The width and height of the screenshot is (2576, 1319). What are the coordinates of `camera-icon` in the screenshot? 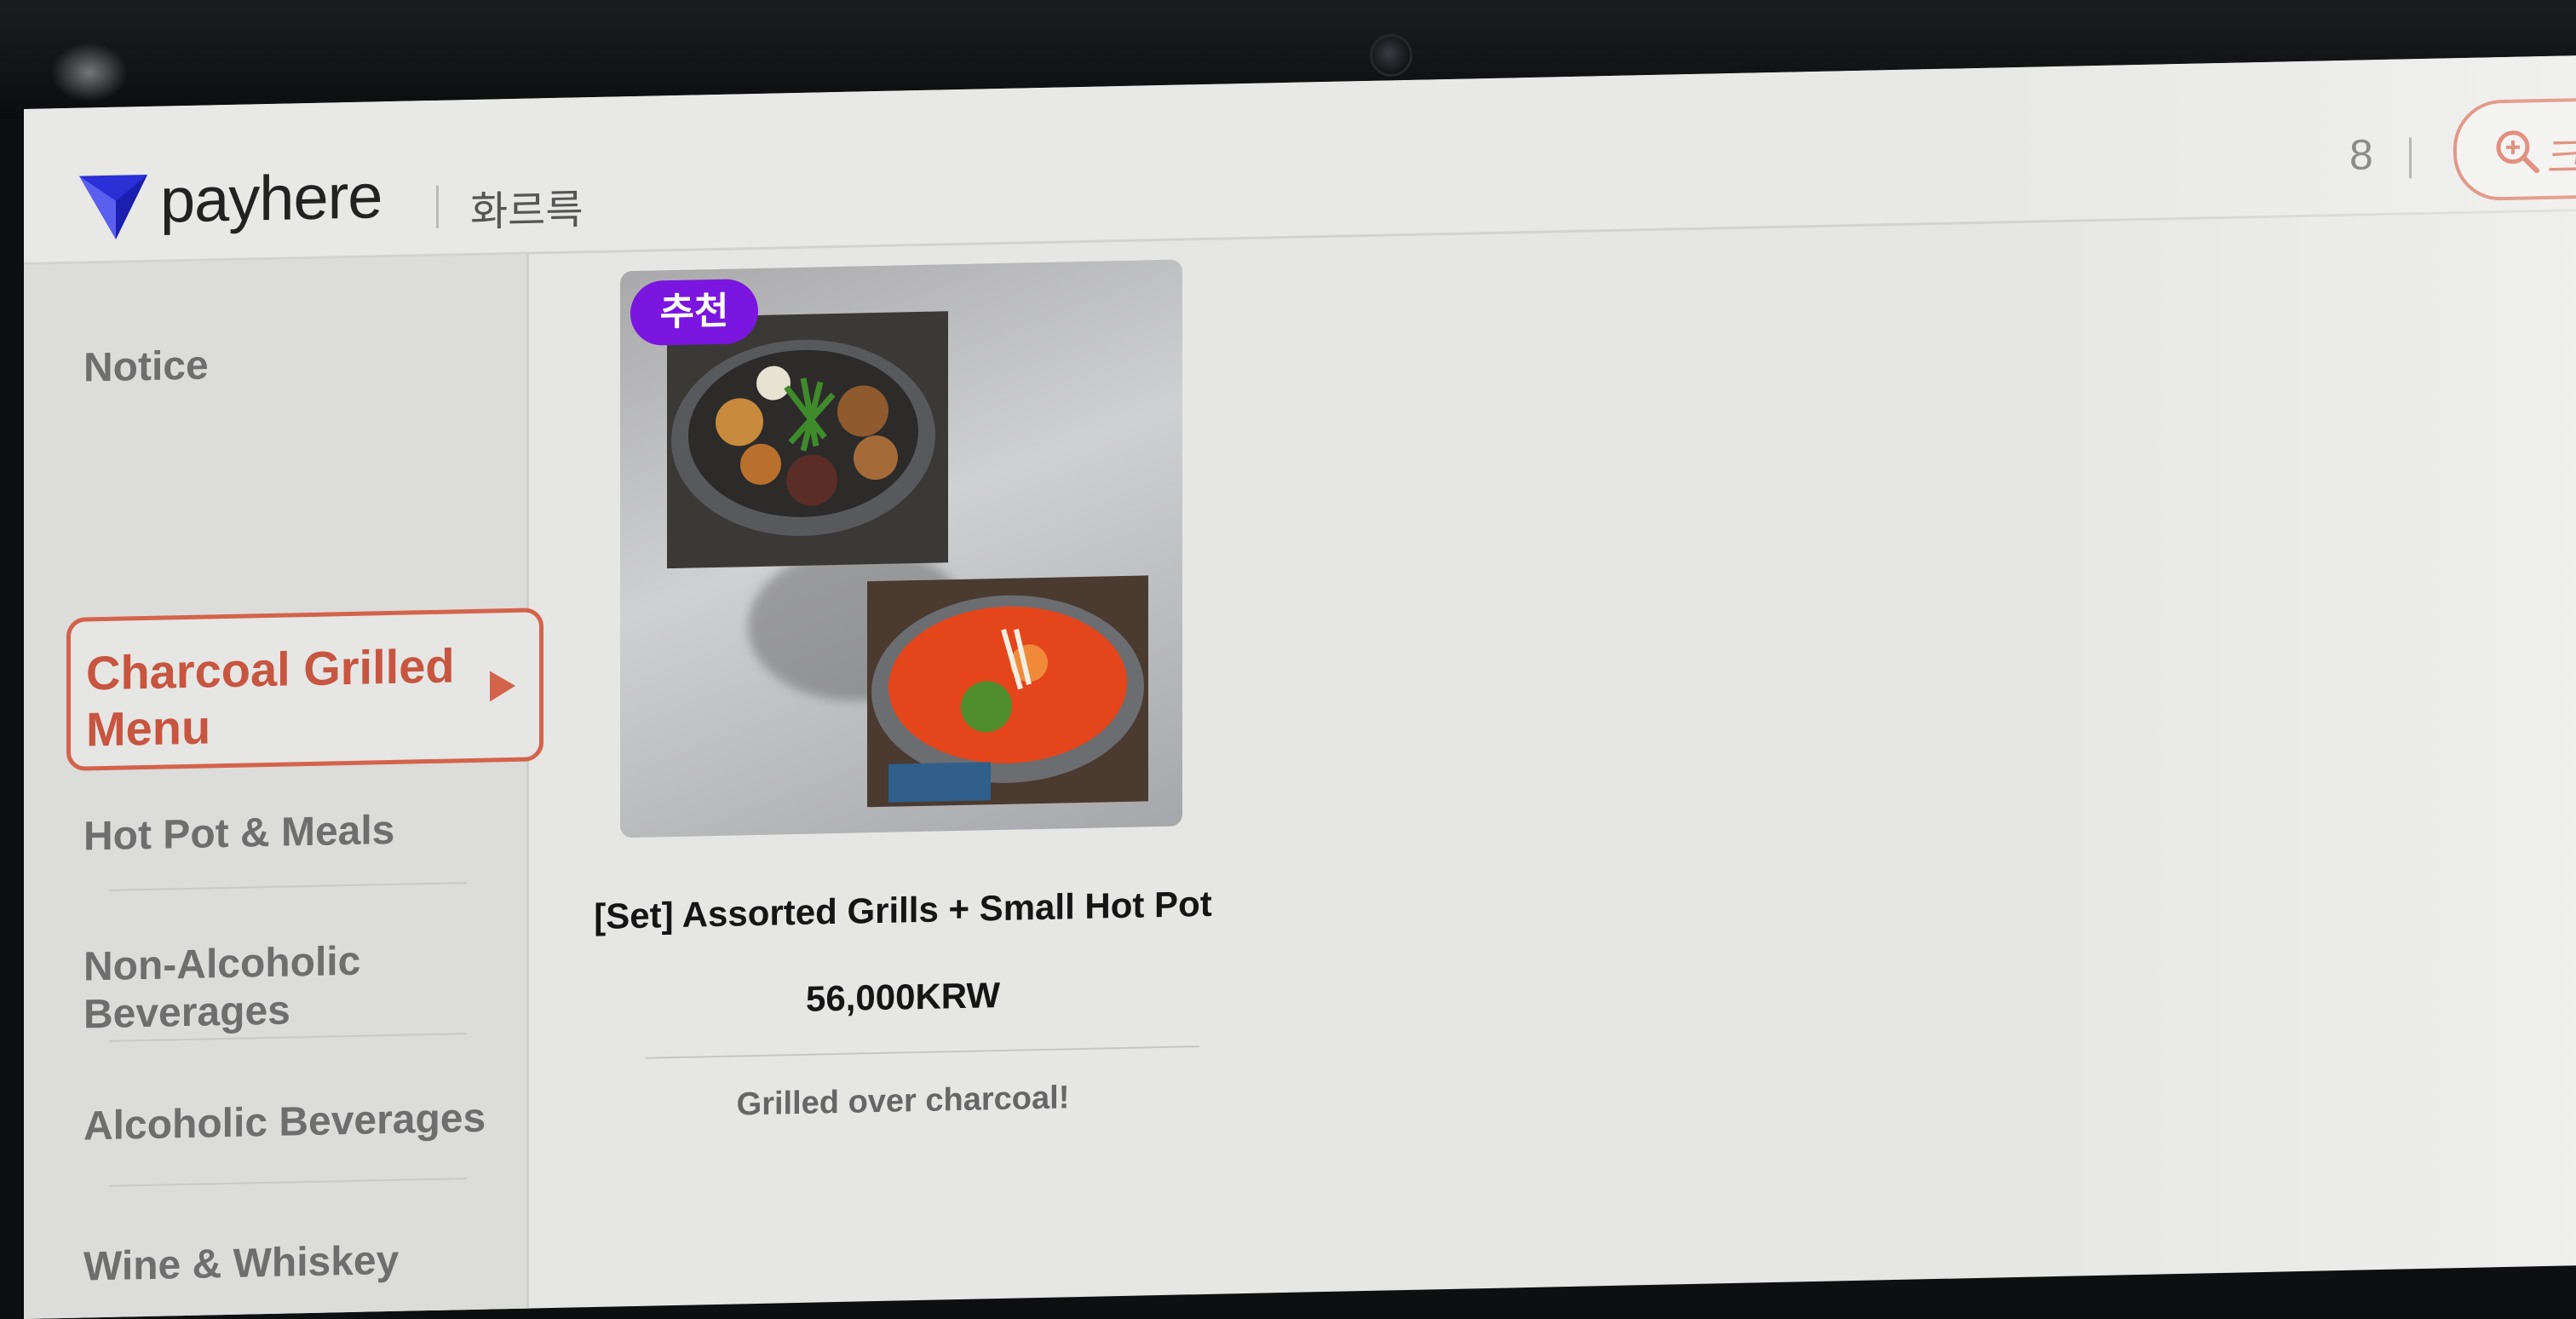 It's located at (1391, 56).